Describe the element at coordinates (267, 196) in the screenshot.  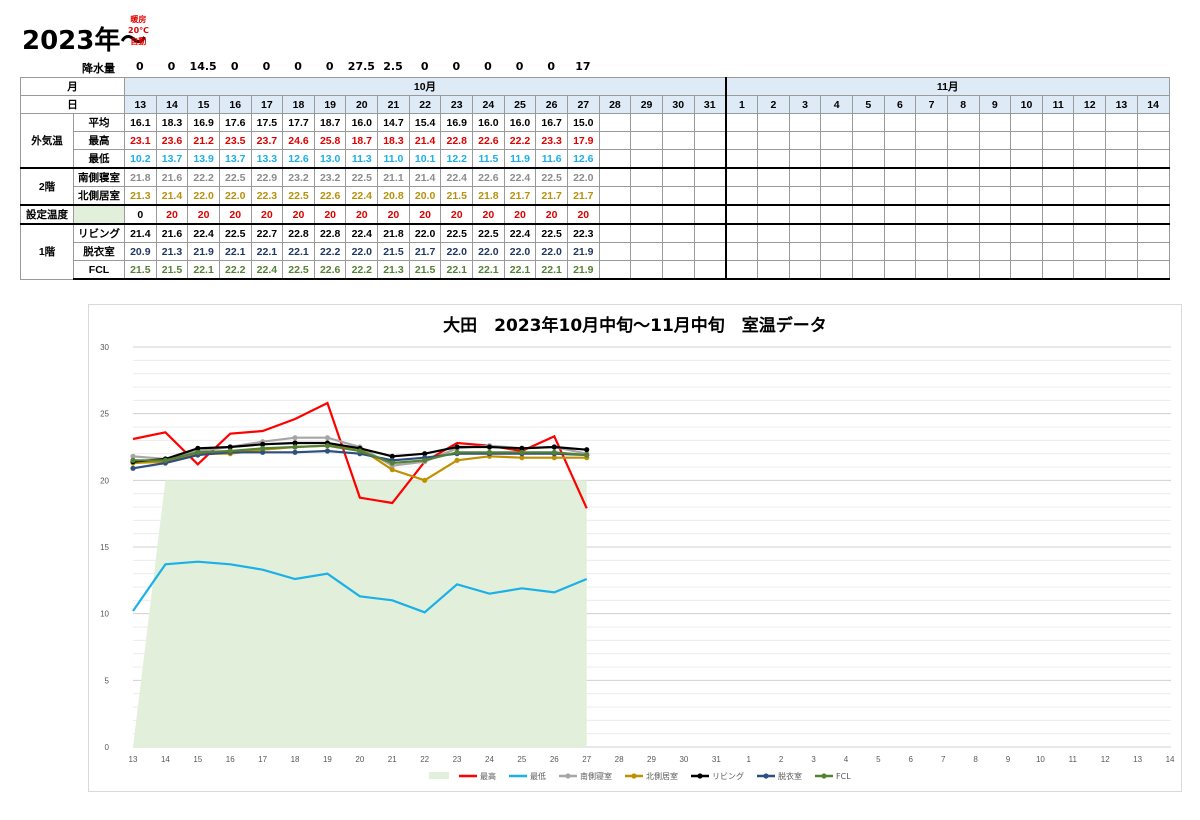
I see `value-cell: 22.3` at that location.